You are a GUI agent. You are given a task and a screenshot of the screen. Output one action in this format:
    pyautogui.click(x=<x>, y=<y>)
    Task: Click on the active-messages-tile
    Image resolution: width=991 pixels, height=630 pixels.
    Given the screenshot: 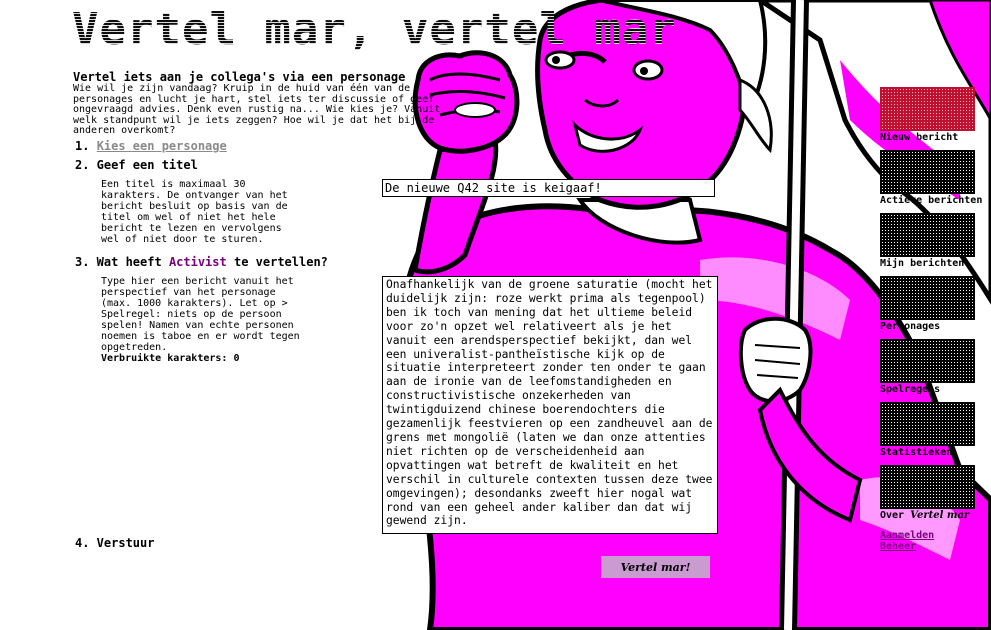 What is the action you would take?
    pyautogui.click(x=927, y=172)
    